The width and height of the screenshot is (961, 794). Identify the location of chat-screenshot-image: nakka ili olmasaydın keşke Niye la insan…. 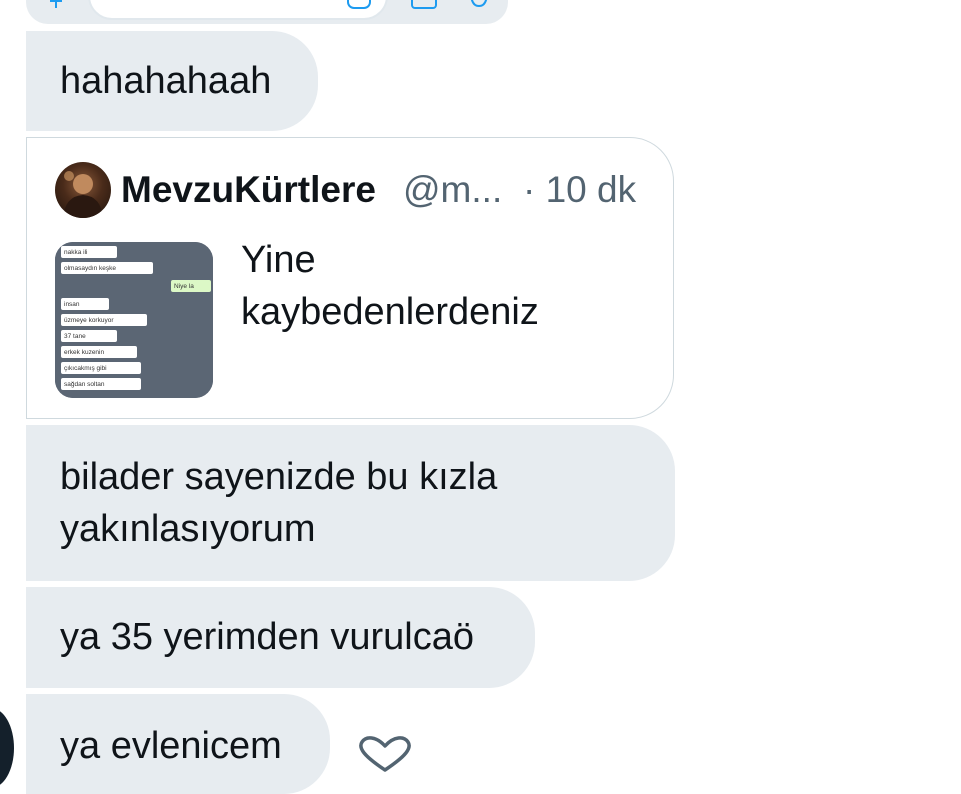
(134, 320).